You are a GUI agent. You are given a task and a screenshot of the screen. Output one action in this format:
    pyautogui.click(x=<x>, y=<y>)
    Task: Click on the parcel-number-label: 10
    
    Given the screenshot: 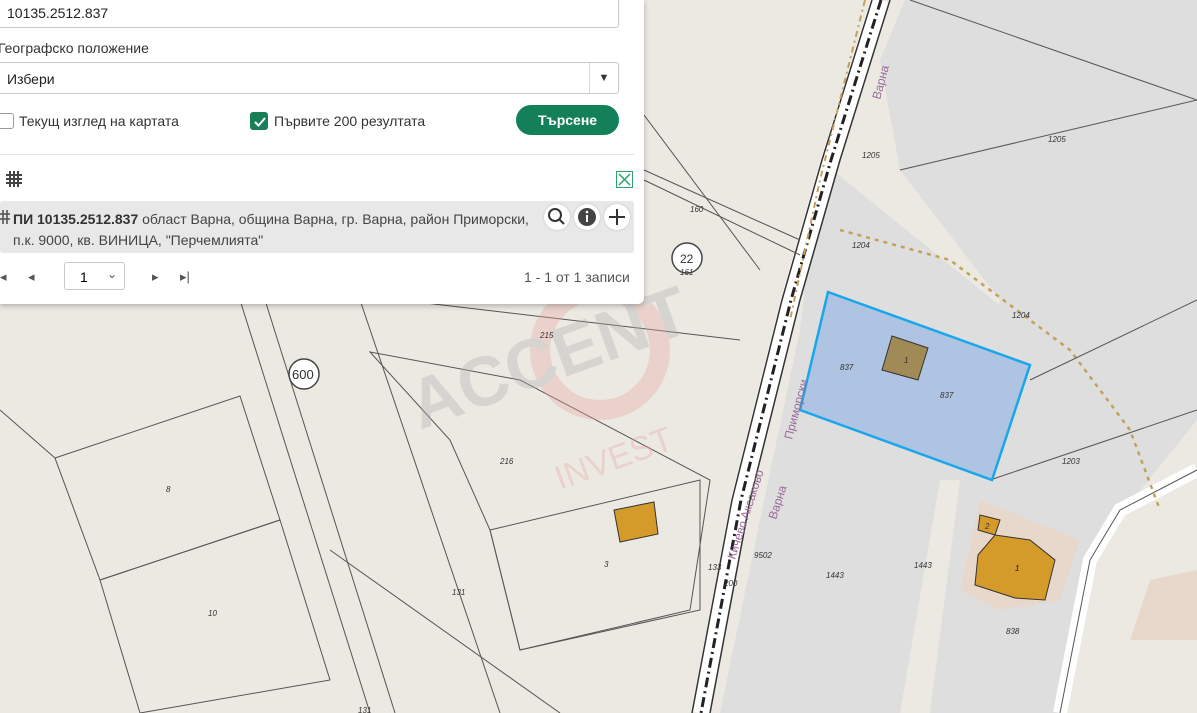 What is the action you would take?
    pyautogui.click(x=212, y=613)
    